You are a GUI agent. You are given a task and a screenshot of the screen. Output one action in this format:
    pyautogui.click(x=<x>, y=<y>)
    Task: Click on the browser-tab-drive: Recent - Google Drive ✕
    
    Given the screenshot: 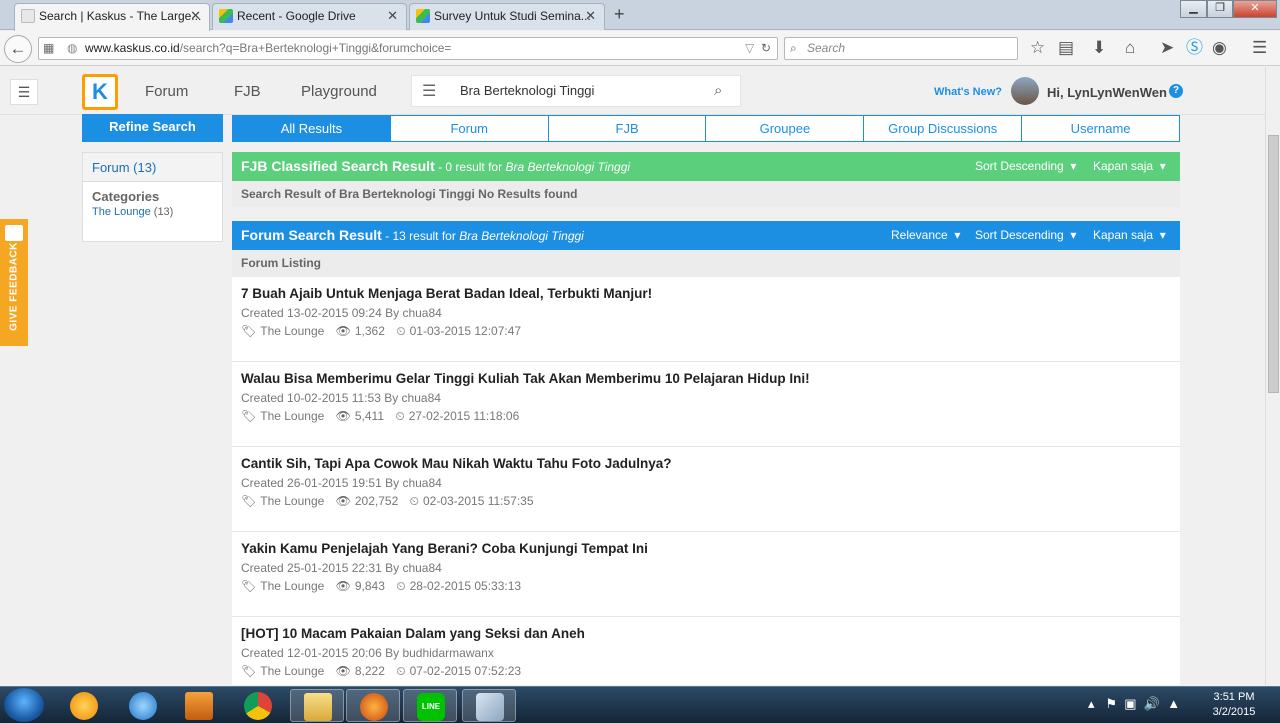 What is the action you would take?
    pyautogui.click(x=309, y=16)
    